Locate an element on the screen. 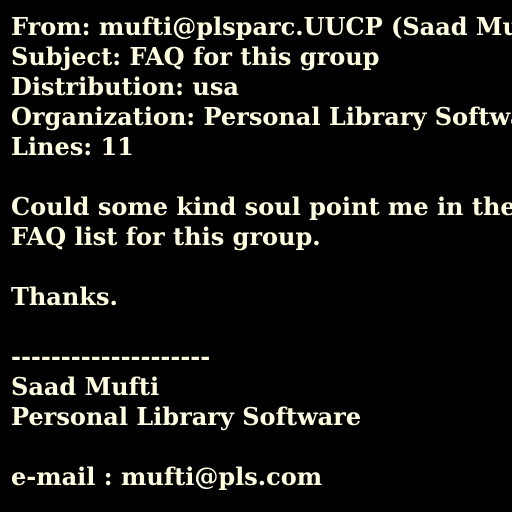  body-line-2: FAQ list for this group. is located at coordinates (166, 236).